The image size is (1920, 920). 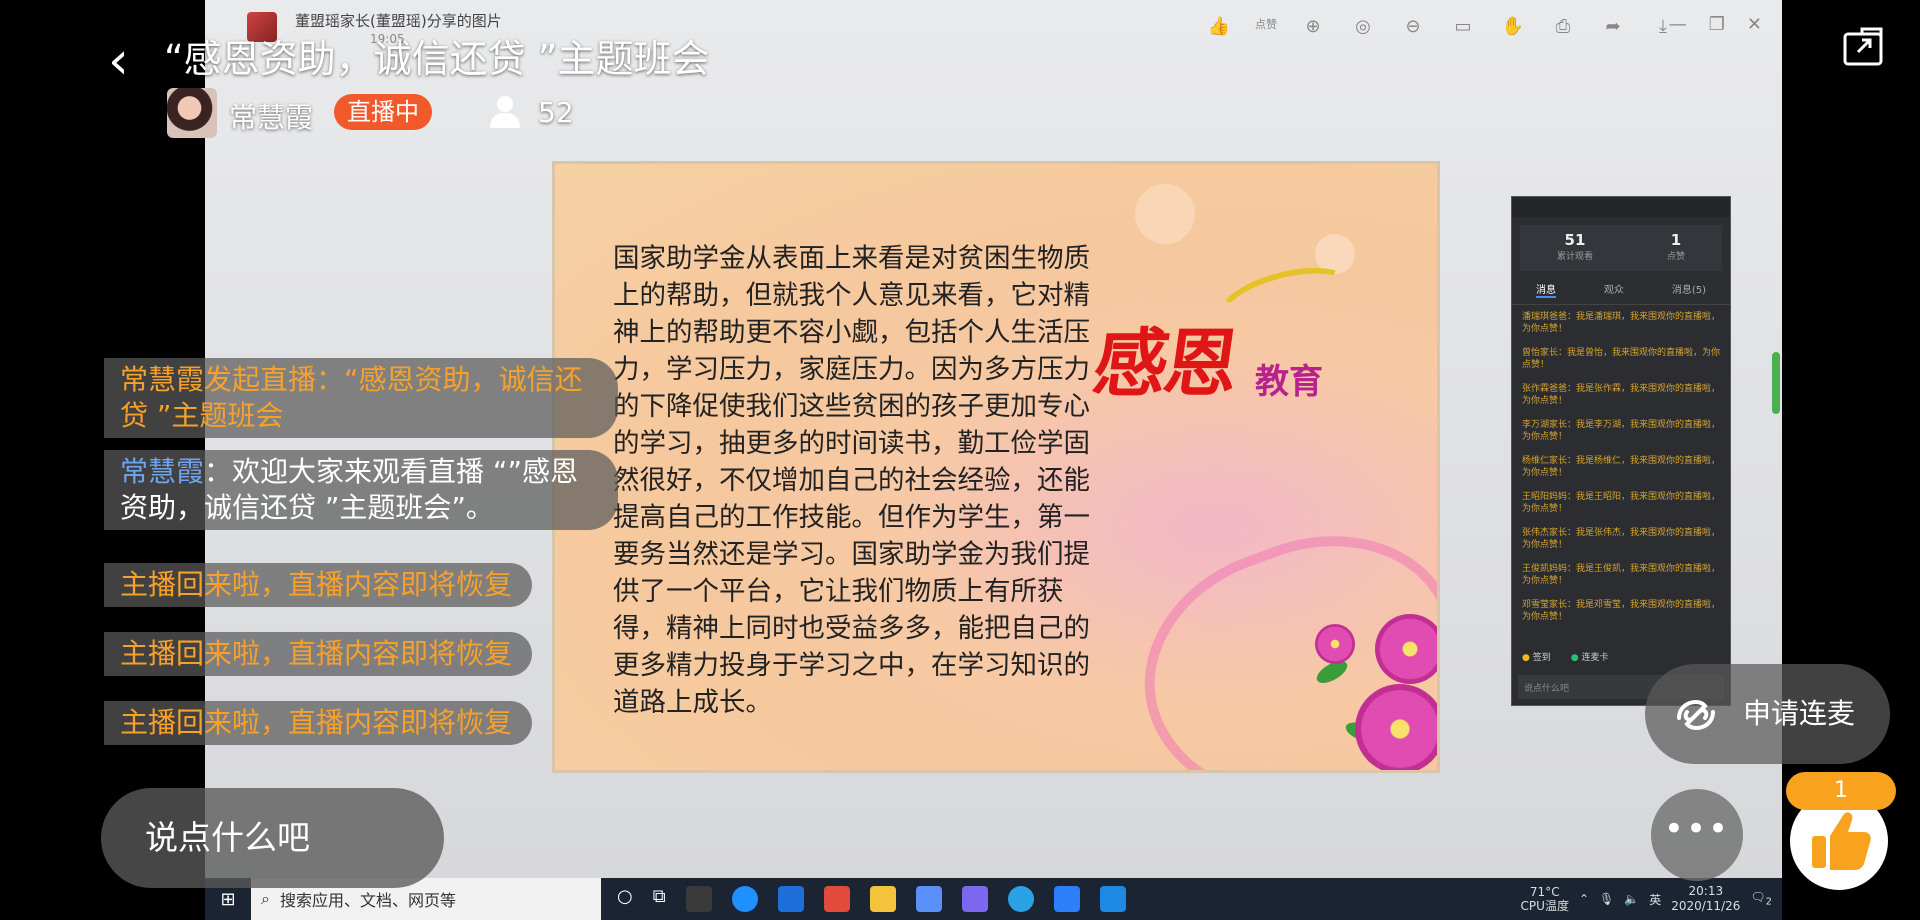 What do you see at coordinates (192, 113) in the screenshot?
I see `host-avatar` at bounding box center [192, 113].